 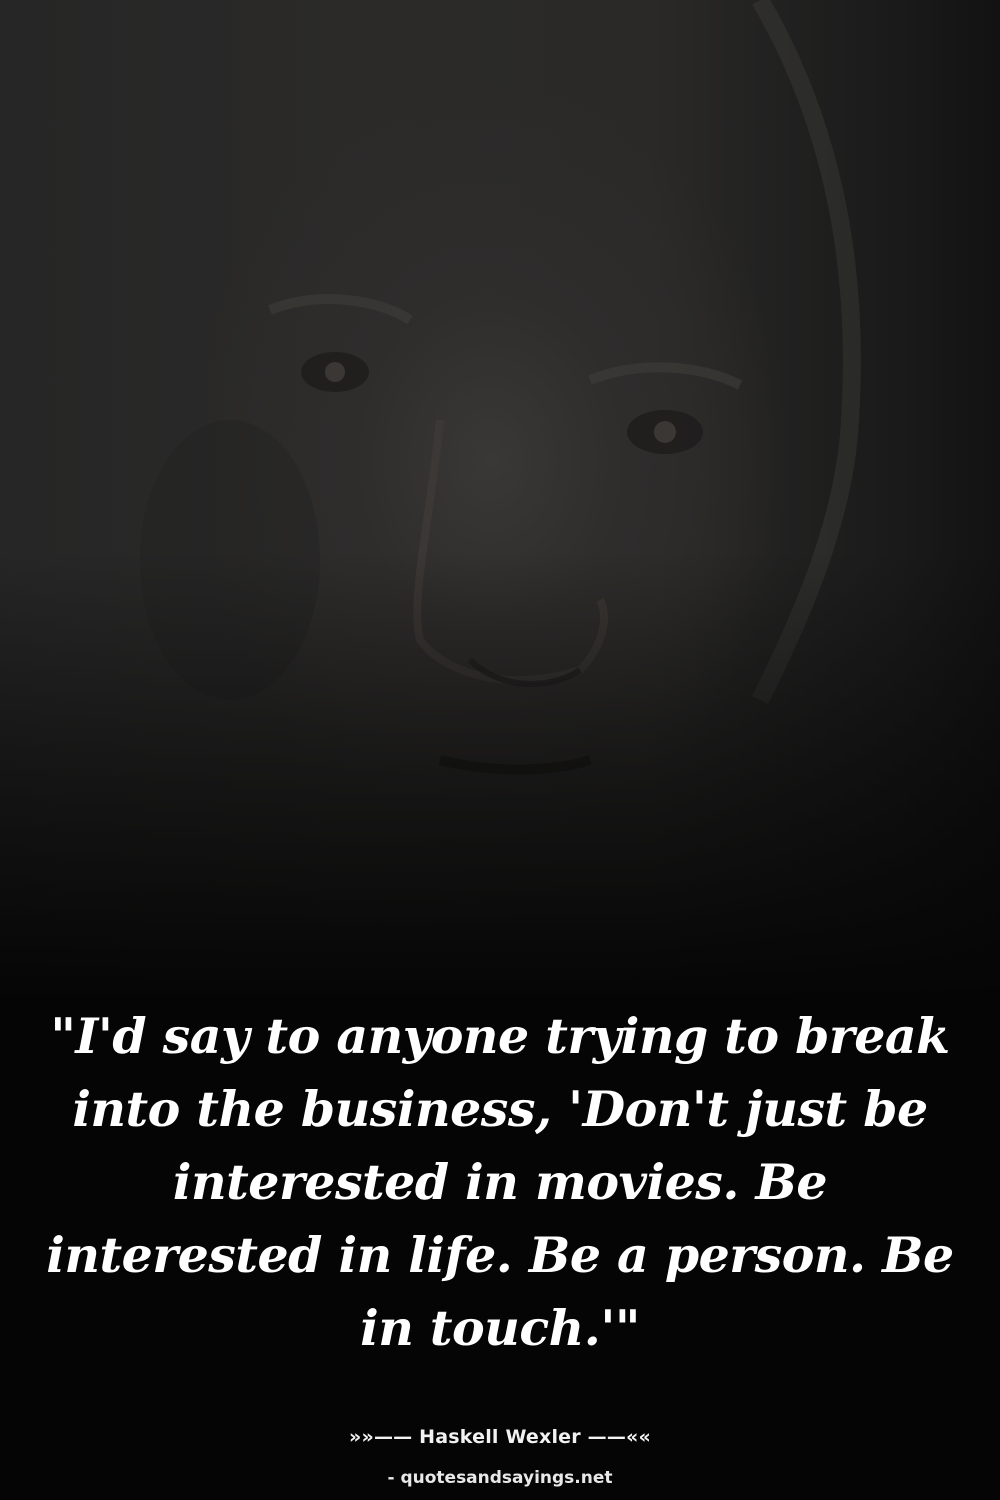 What do you see at coordinates (500, 1478) in the screenshot?
I see `source-credit: - quotesandsayings.net` at bounding box center [500, 1478].